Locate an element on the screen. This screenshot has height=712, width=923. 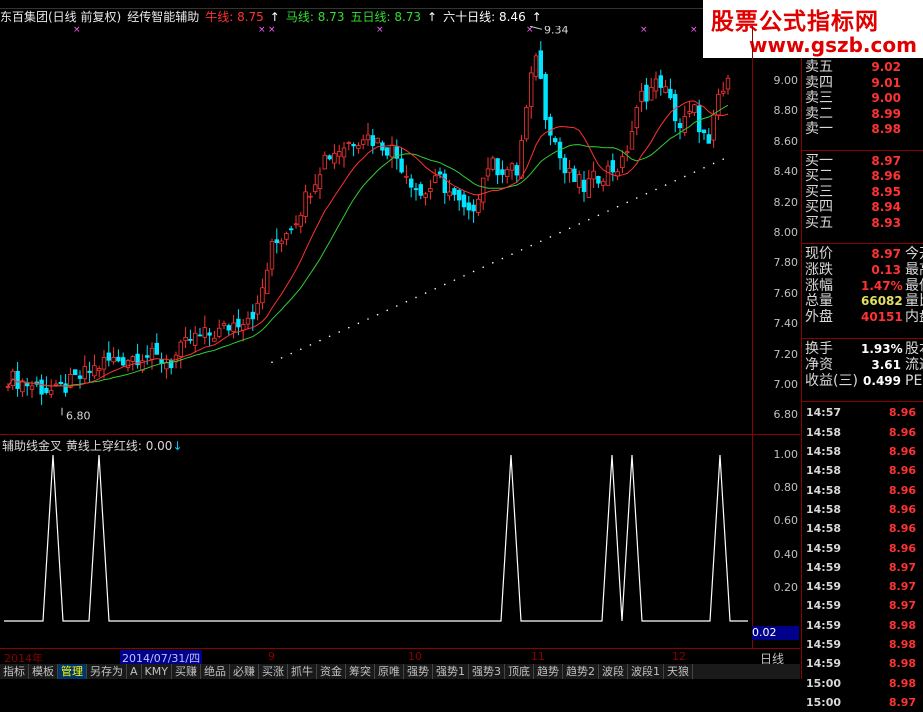
sub-title: 辅助线金叉 is located at coordinates (32, 446).